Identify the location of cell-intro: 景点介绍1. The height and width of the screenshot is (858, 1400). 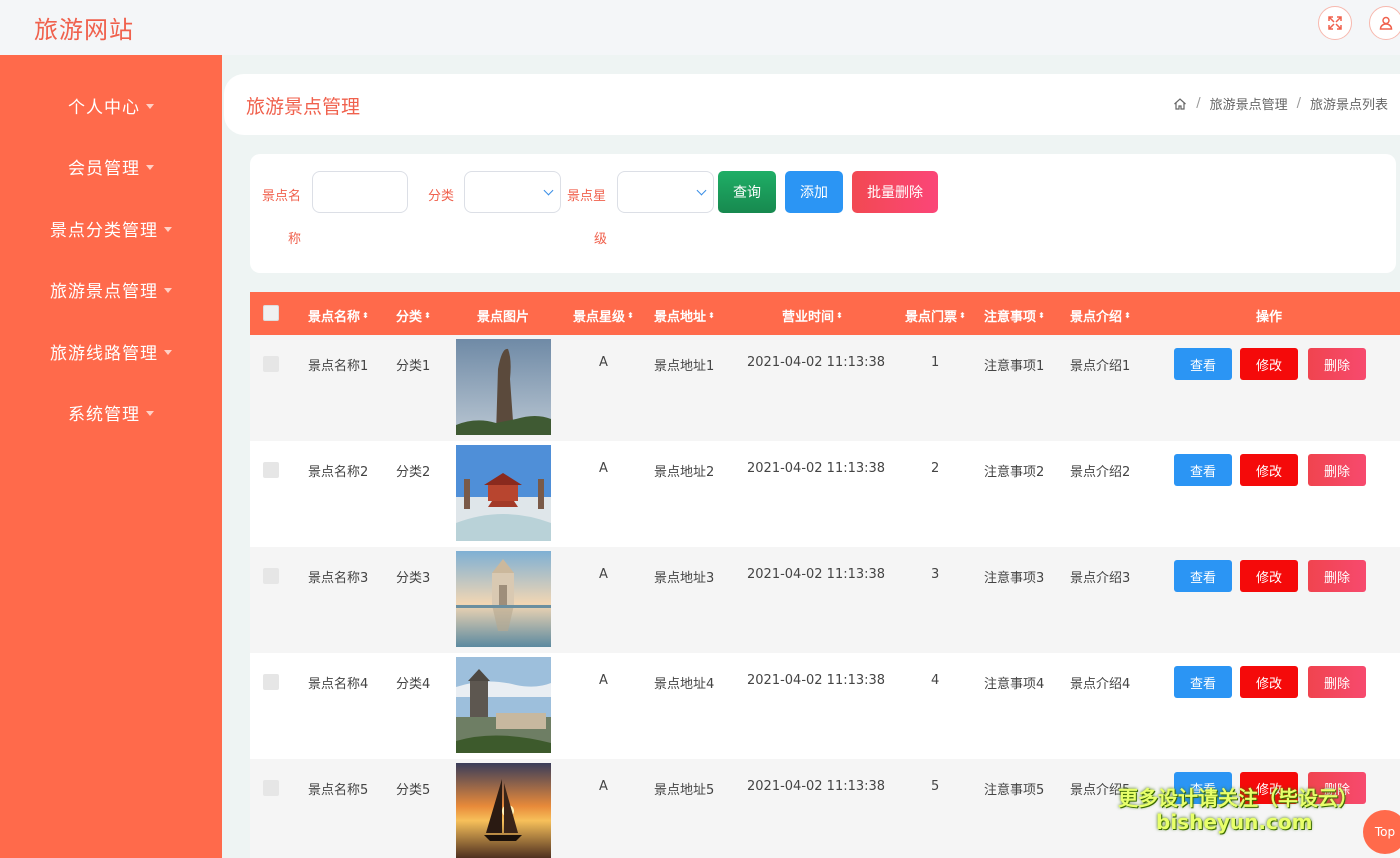
(1100, 366).